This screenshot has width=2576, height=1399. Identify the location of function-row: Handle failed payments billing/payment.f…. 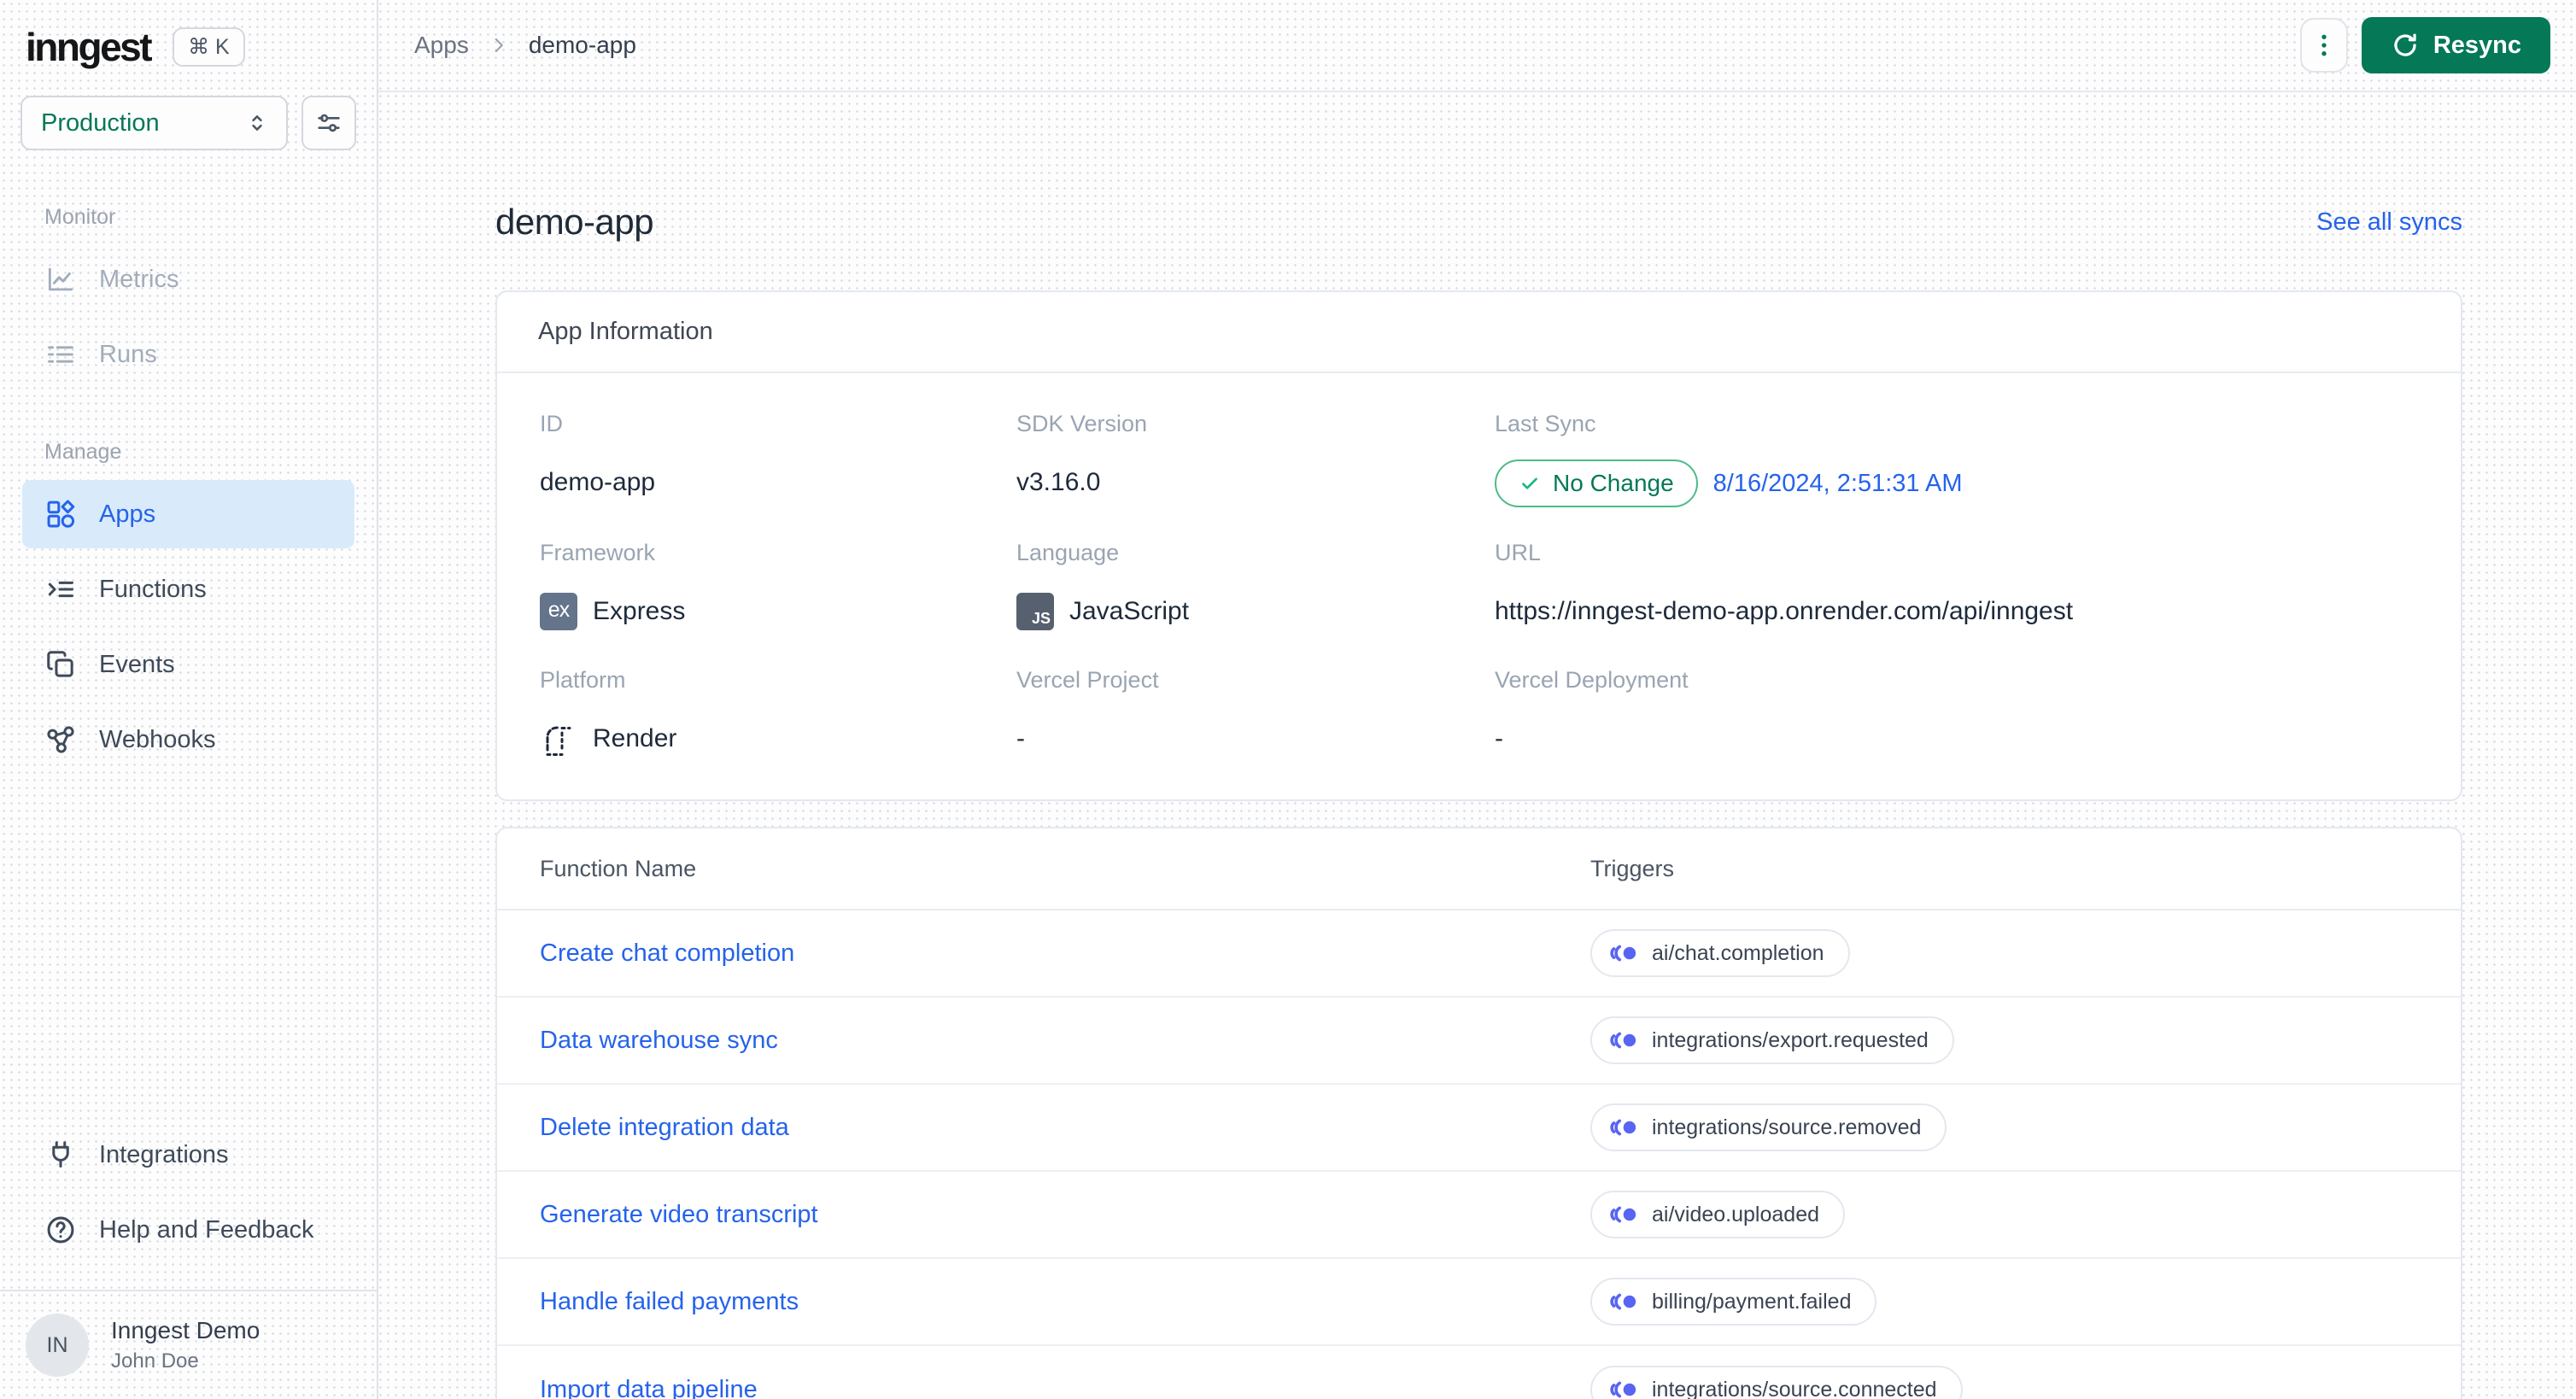
(1479, 1302).